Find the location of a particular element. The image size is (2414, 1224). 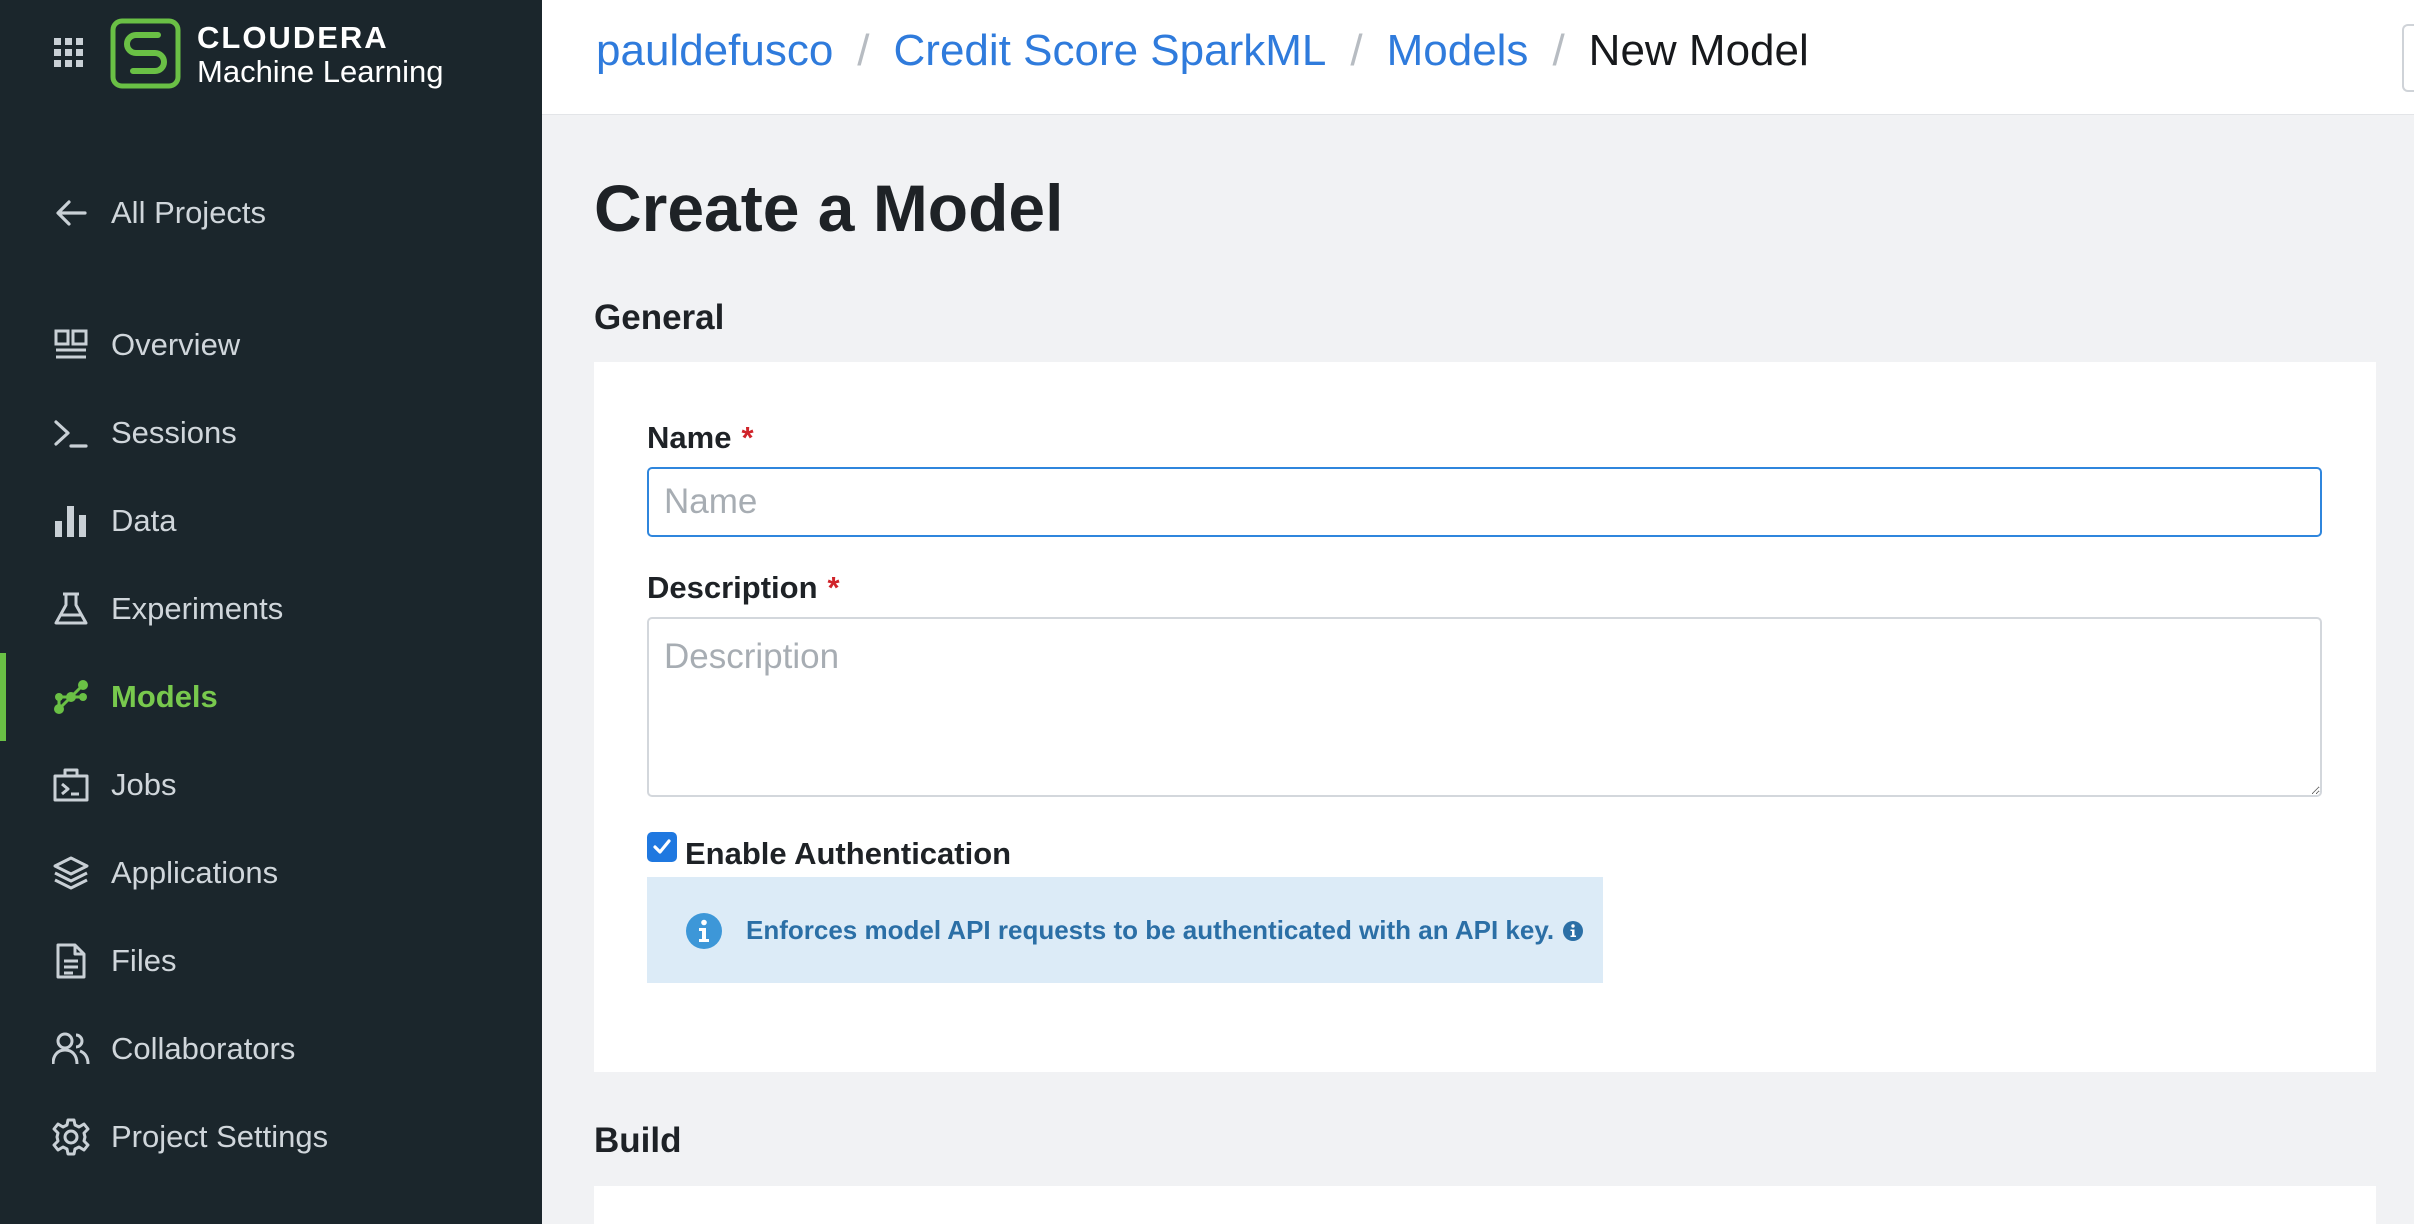

sidebar-item-models: Models is located at coordinates (271, 697).